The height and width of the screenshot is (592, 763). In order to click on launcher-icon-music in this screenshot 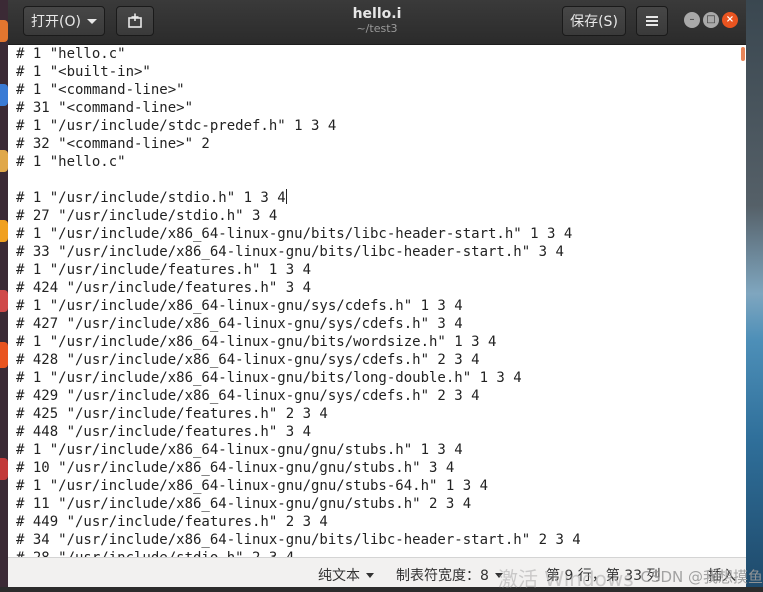, I will do `click(4, 231)`.